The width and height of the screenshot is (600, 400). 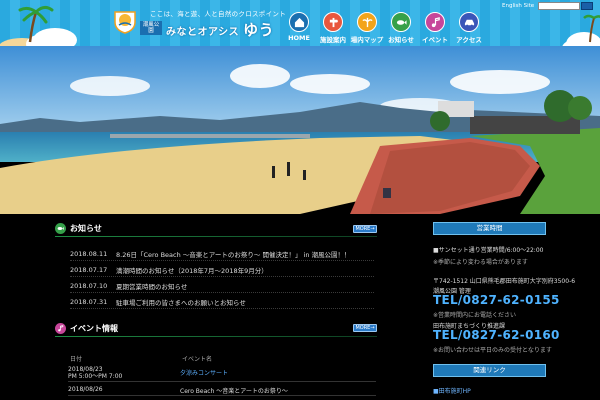 I want to click on related-links-heading: 関連リンク, so click(x=489, y=370).